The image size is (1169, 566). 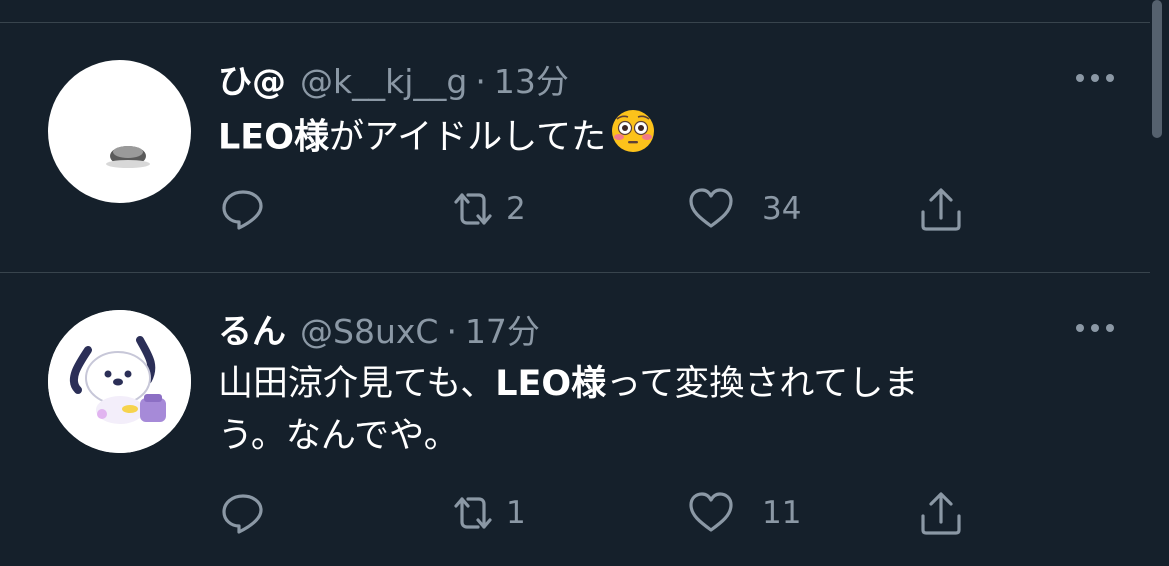 What do you see at coordinates (369, 331) in the screenshot?
I see `user-handle: @S8uxC` at bounding box center [369, 331].